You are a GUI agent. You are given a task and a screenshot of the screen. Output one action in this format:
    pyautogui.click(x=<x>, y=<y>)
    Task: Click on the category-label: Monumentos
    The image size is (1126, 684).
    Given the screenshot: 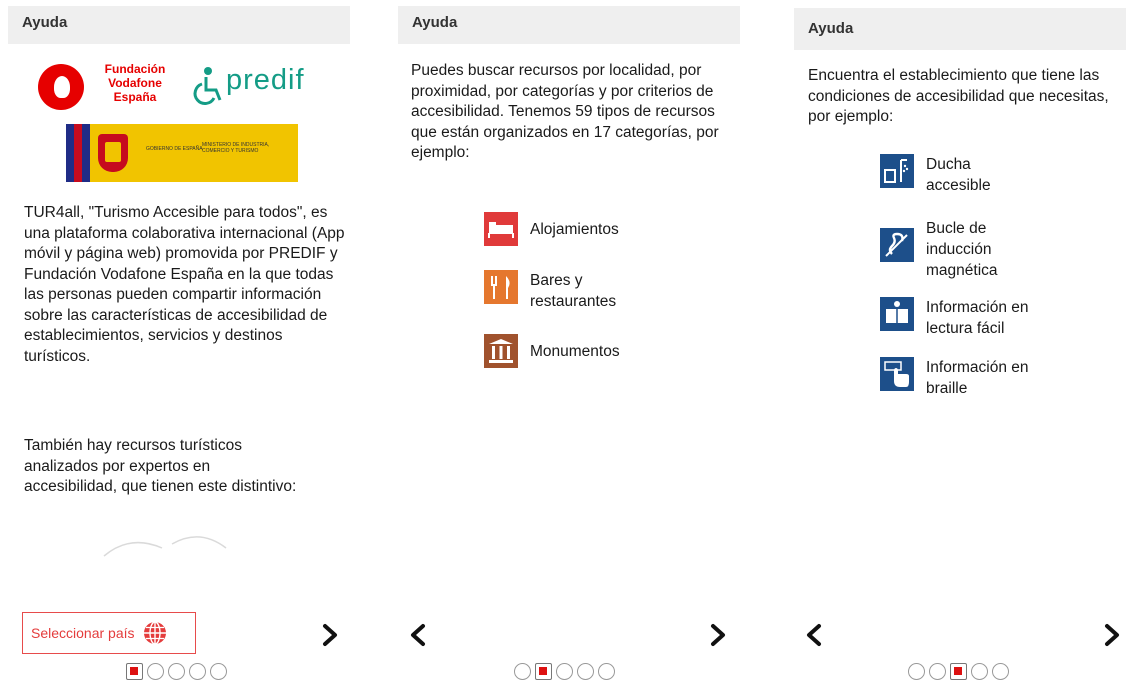 What is the action you would take?
    pyautogui.click(x=575, y=351)
    